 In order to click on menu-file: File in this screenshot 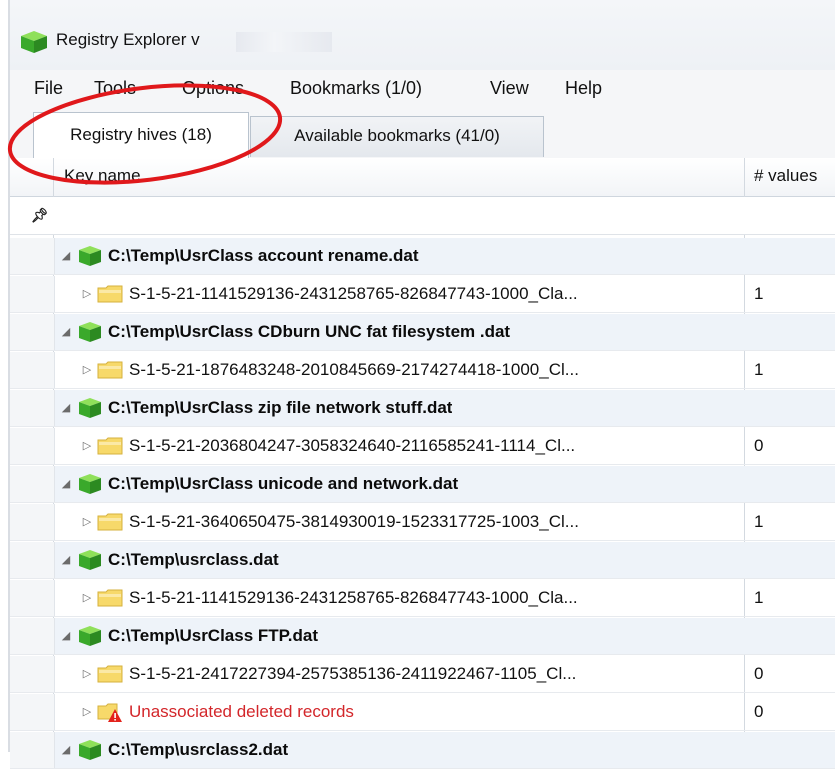, I will do `click(48, 88)`.